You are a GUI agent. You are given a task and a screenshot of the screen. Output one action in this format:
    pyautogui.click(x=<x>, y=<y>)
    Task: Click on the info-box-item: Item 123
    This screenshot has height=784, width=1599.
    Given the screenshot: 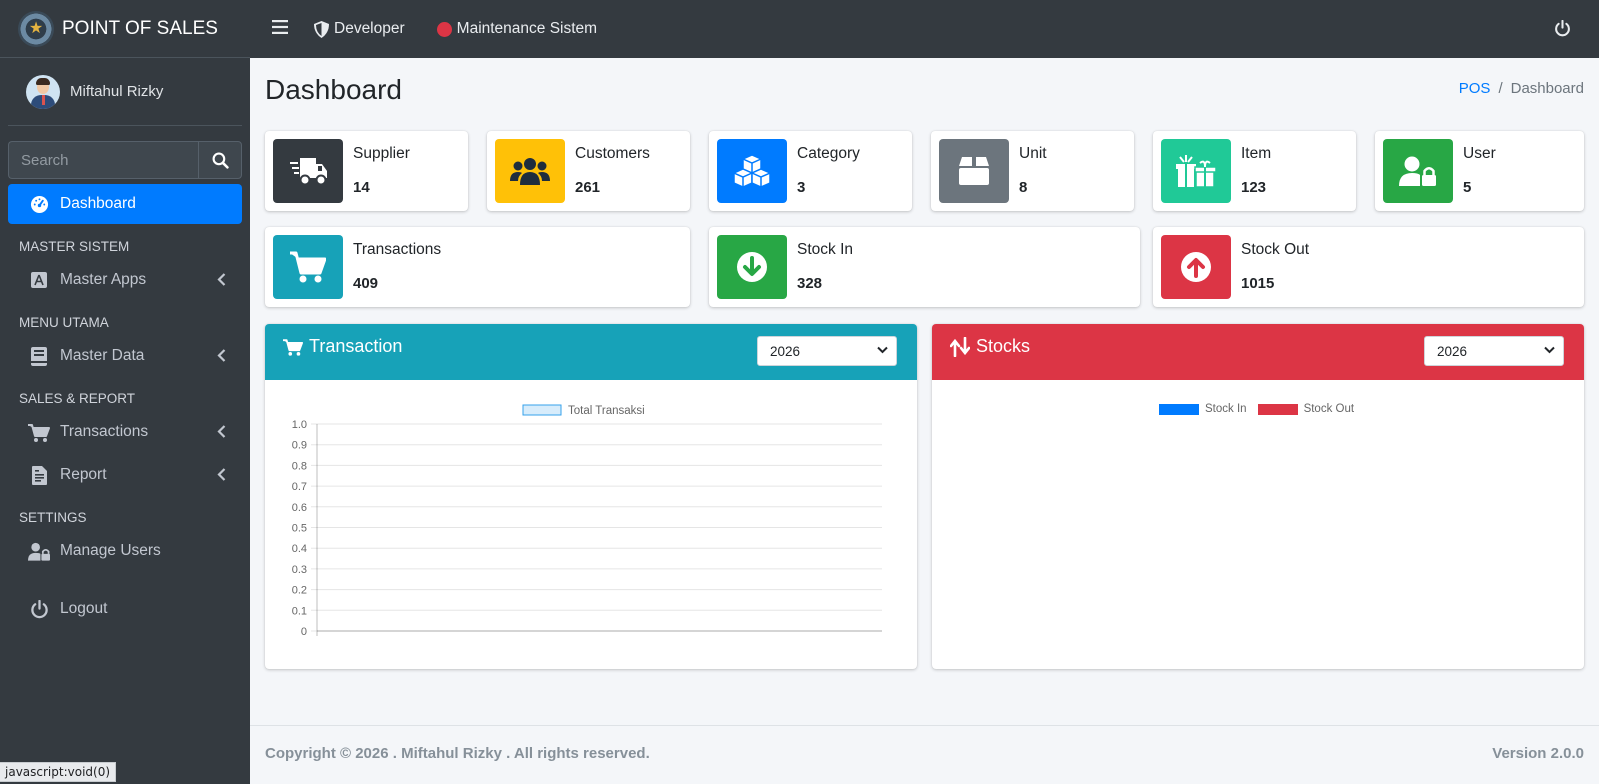 What is the action you would take?
    pyautogui.click(x=1254, y=171)
    